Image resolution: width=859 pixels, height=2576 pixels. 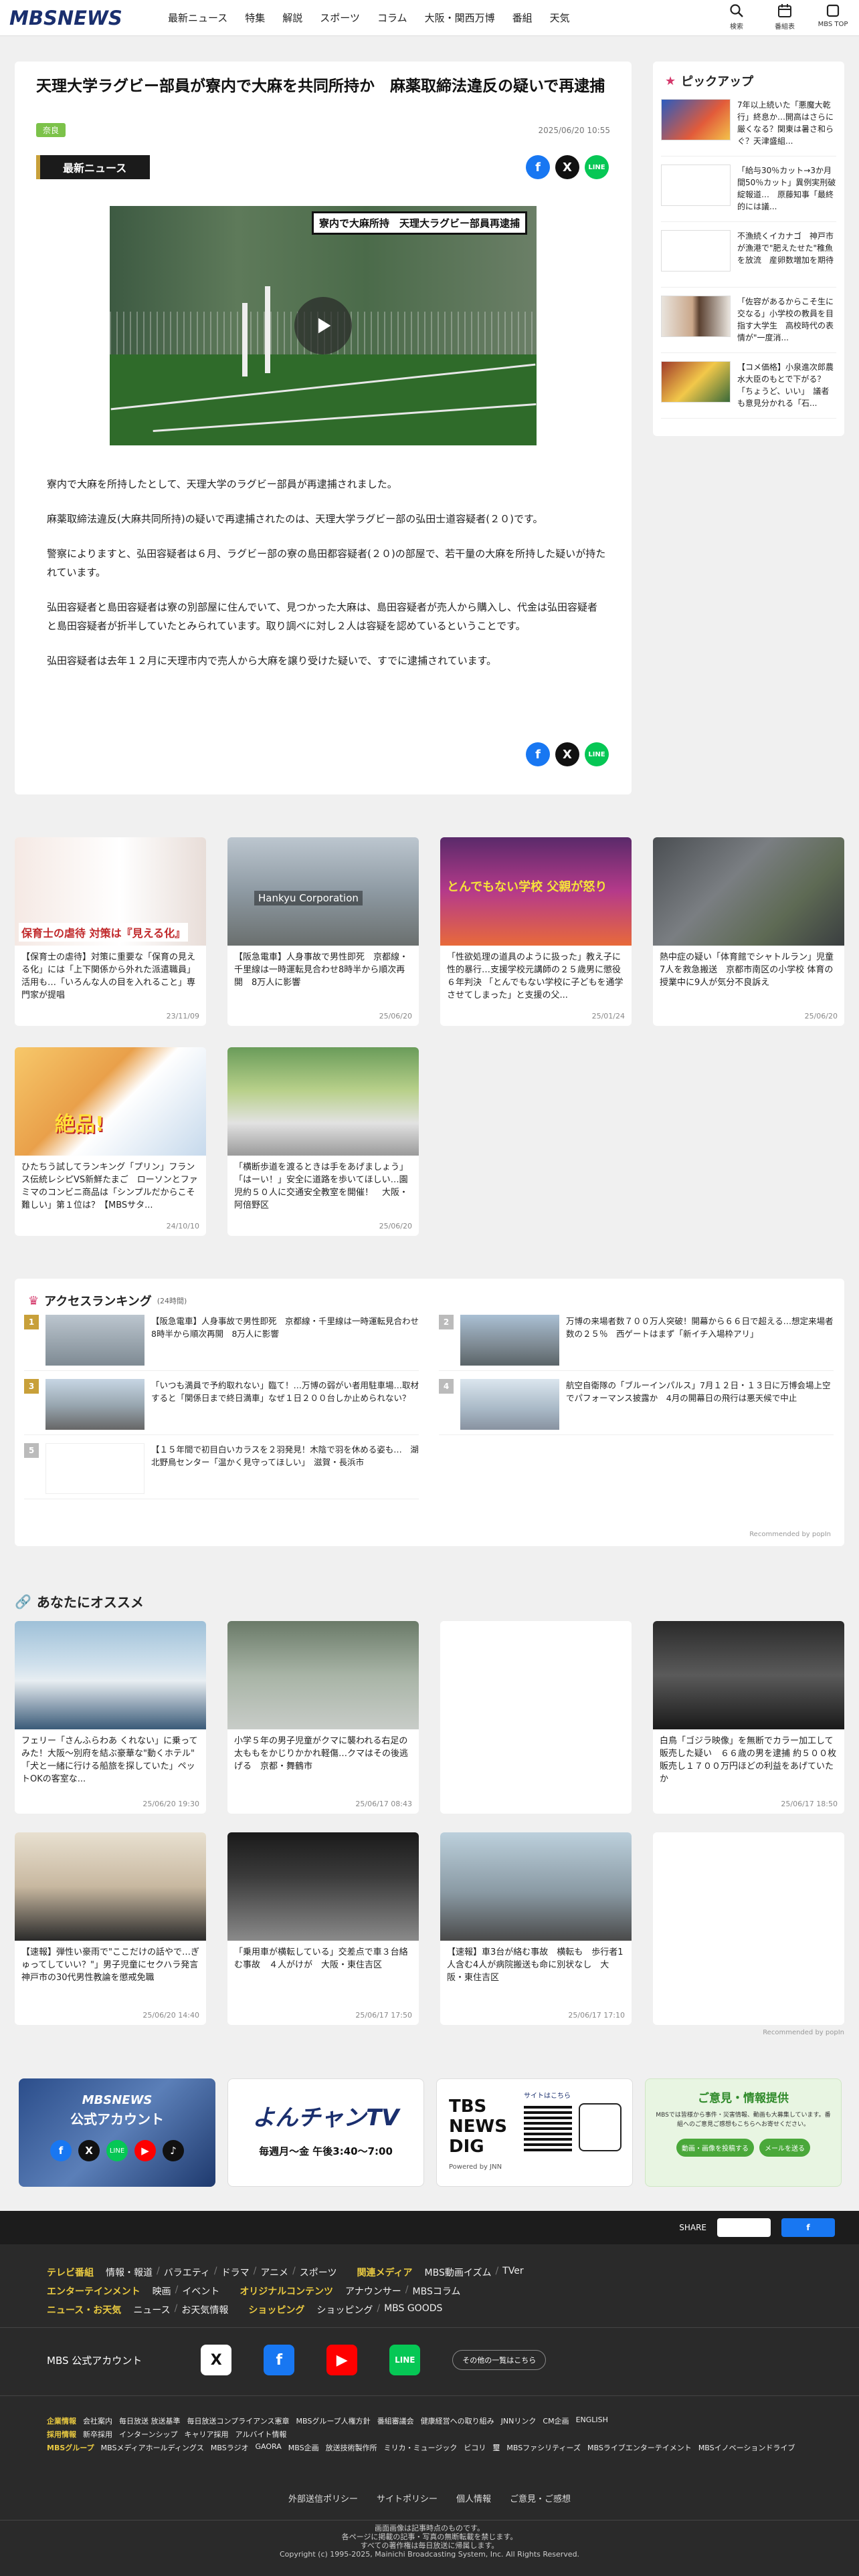 I want to click on send-mail-button: メールを送る, so click(x=784, y=2148).